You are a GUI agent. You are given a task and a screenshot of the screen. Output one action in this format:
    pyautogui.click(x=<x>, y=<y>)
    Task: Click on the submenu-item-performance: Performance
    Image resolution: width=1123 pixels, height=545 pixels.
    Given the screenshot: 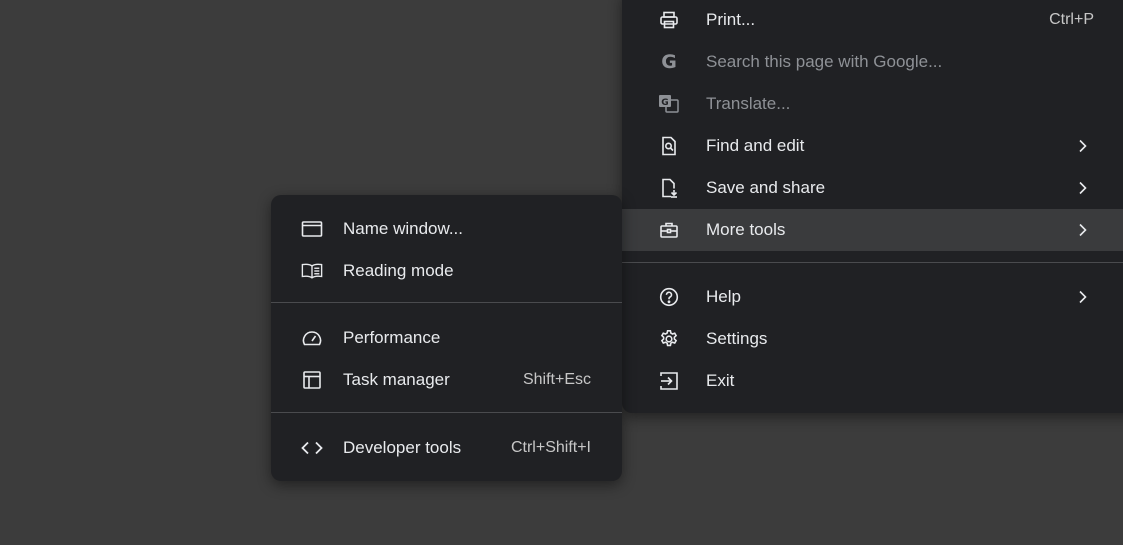 What is the action you would take?
    pyautogui.click(x=446, y=338)
    